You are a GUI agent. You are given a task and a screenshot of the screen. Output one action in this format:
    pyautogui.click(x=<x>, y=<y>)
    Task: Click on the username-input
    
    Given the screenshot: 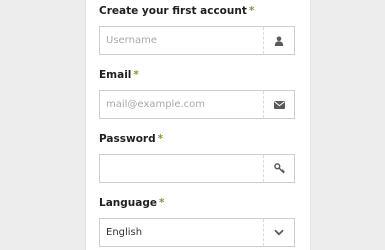 What is the action you would take?
    pyautogui.click(x=177, y=40)
    